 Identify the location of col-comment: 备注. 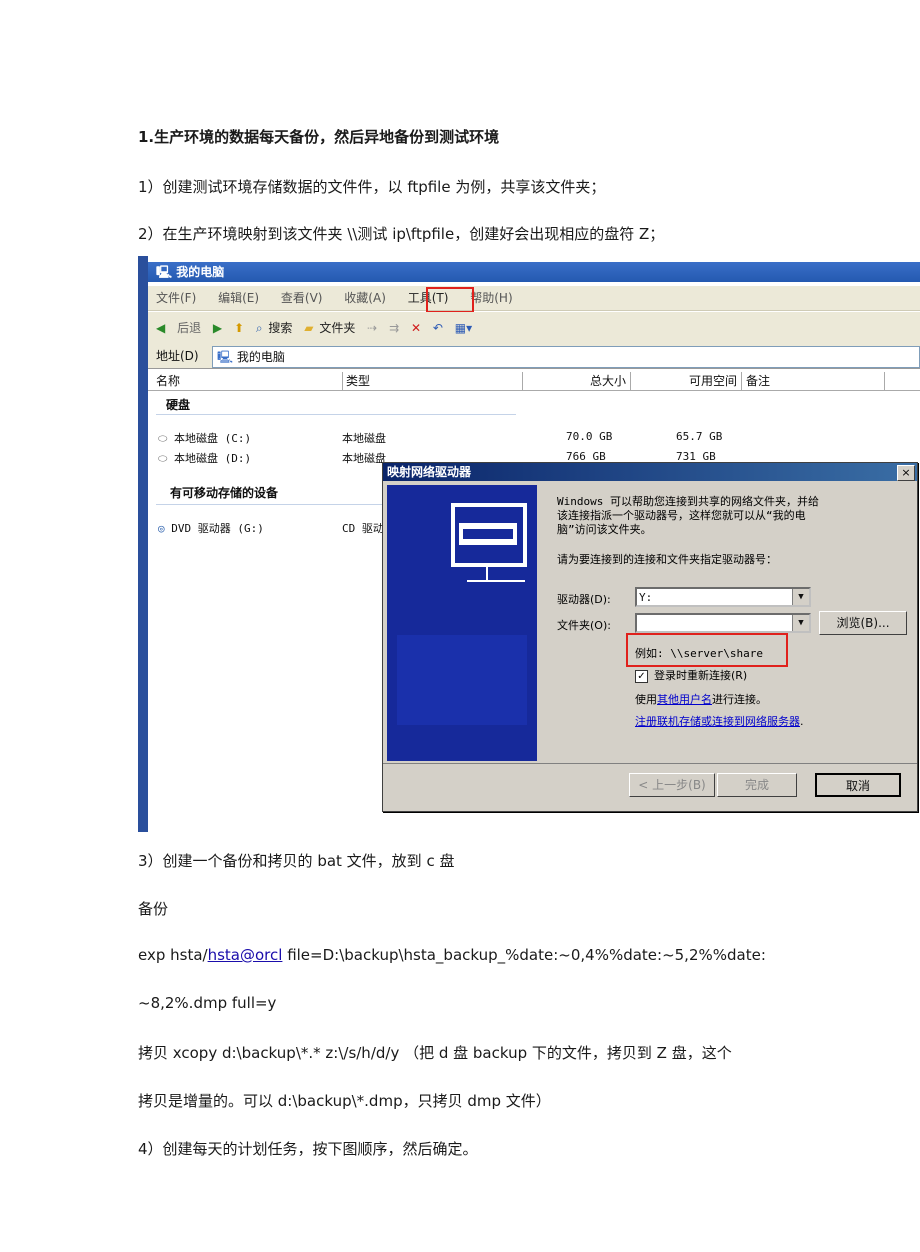
(813, 381).